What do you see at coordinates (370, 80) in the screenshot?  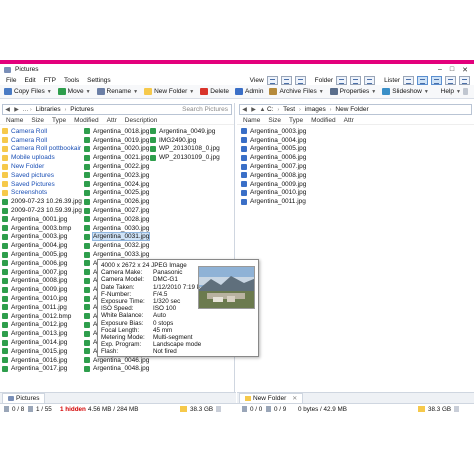 I see `folder-new-icon` at bounding box center [370, 80].